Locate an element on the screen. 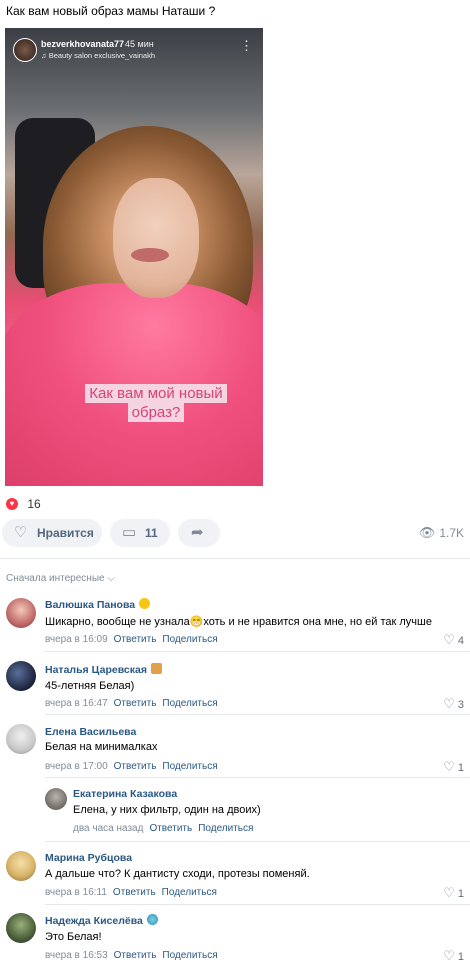  comment-author: Елена Васильева is located at coordinates (90, 732).